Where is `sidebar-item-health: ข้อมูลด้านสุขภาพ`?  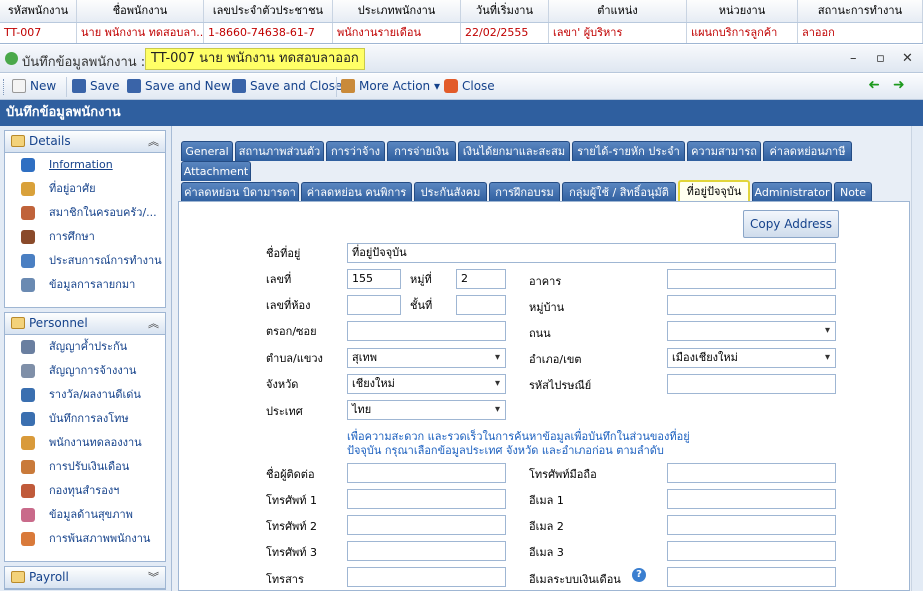 sidebar-item-health: ข้อมูลด้านสุขภาพ is located at coordinates (85, 515).